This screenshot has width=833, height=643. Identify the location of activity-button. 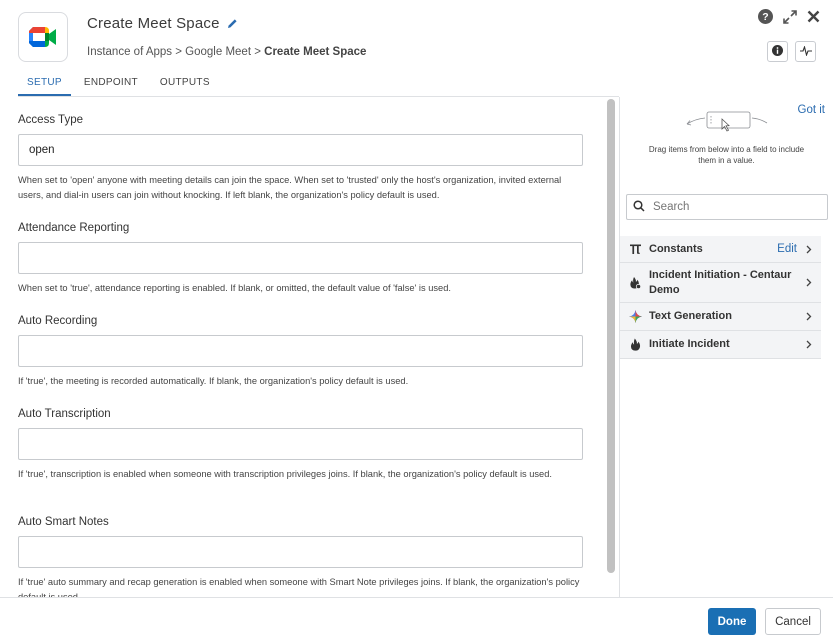
(805, 51).